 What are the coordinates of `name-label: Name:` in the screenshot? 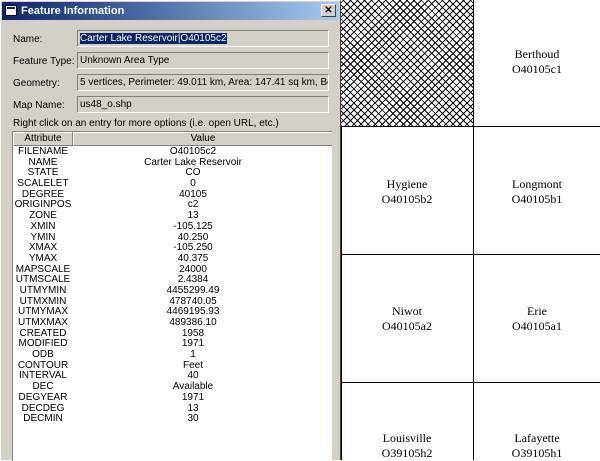 It's located at (28, 39).